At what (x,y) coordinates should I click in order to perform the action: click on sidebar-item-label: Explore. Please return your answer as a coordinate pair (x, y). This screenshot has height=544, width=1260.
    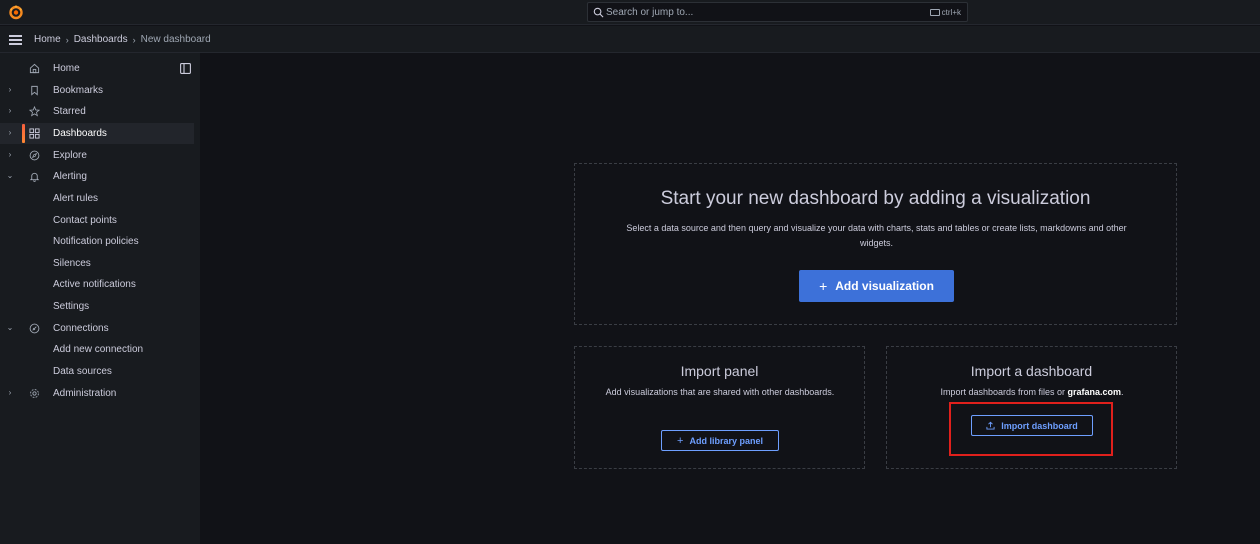
    Looking at the image, I should click on (70, 155).